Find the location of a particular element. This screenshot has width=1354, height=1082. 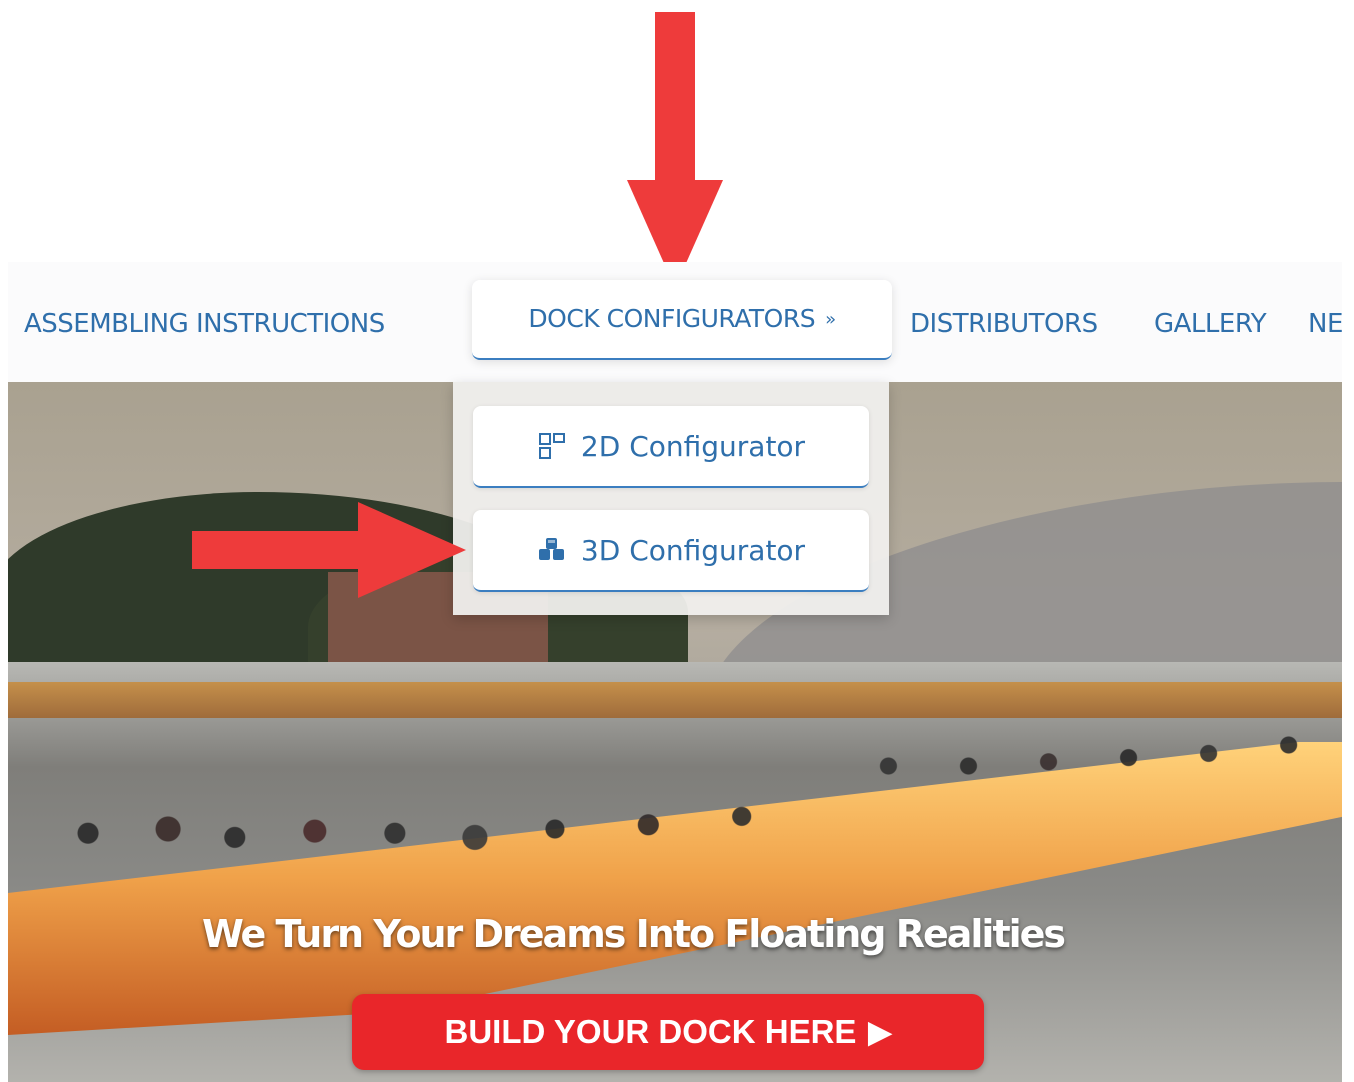

arrow-right-icon is located at coordinates (412, 550).